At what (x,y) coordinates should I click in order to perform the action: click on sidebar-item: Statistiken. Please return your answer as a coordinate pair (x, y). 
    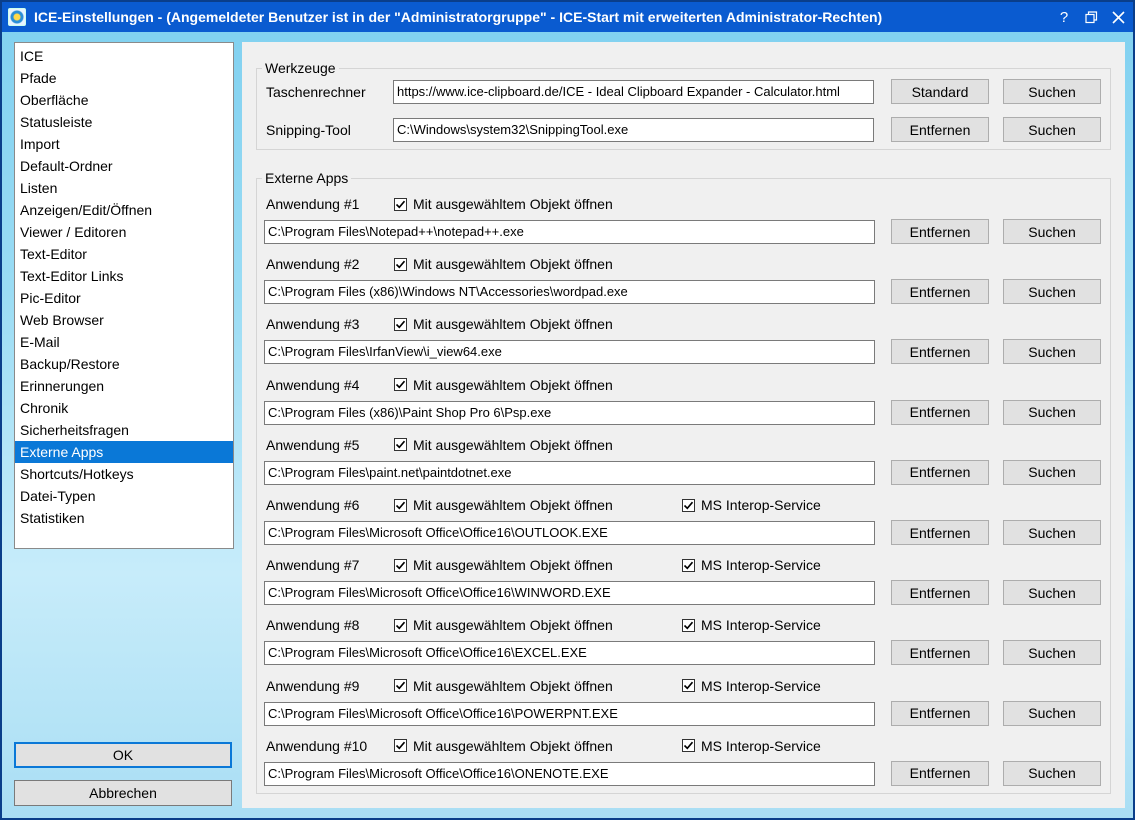
    Looking at the image, I should click on (124, 518).